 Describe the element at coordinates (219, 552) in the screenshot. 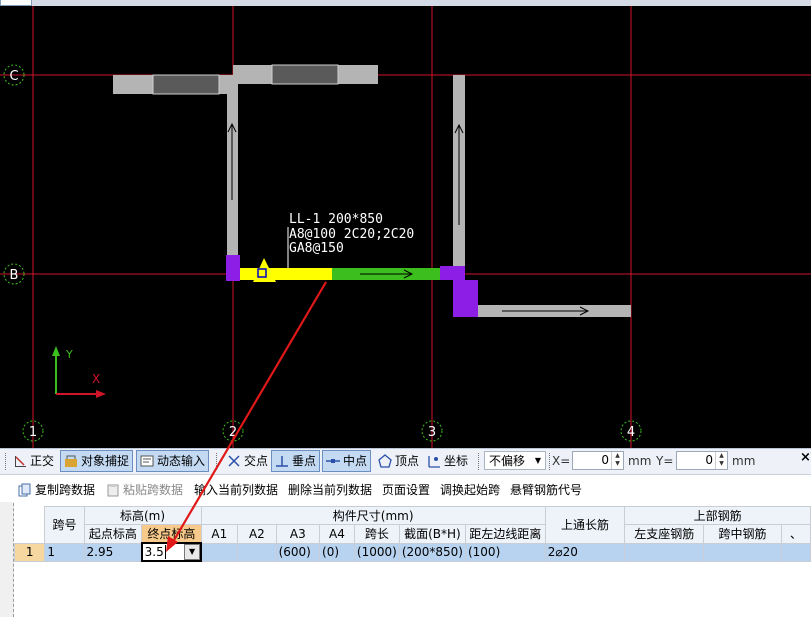

I see `cell-a1` at that location.